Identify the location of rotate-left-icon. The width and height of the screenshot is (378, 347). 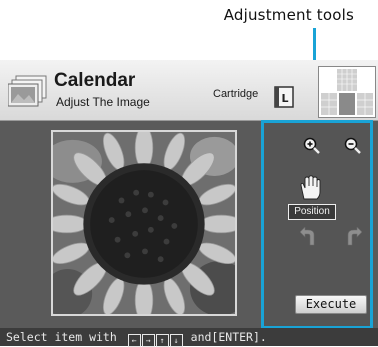
(309, 237).